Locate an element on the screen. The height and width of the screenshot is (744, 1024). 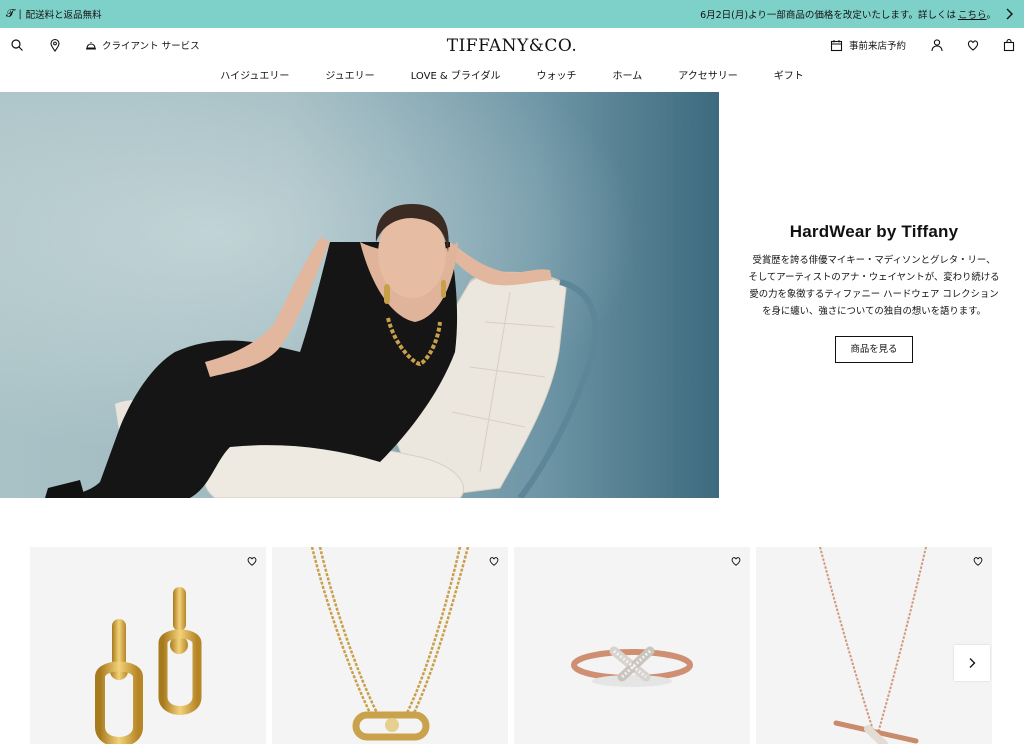
nav-item-jewelry: ジュエリー is located at coordinates (349, 74).